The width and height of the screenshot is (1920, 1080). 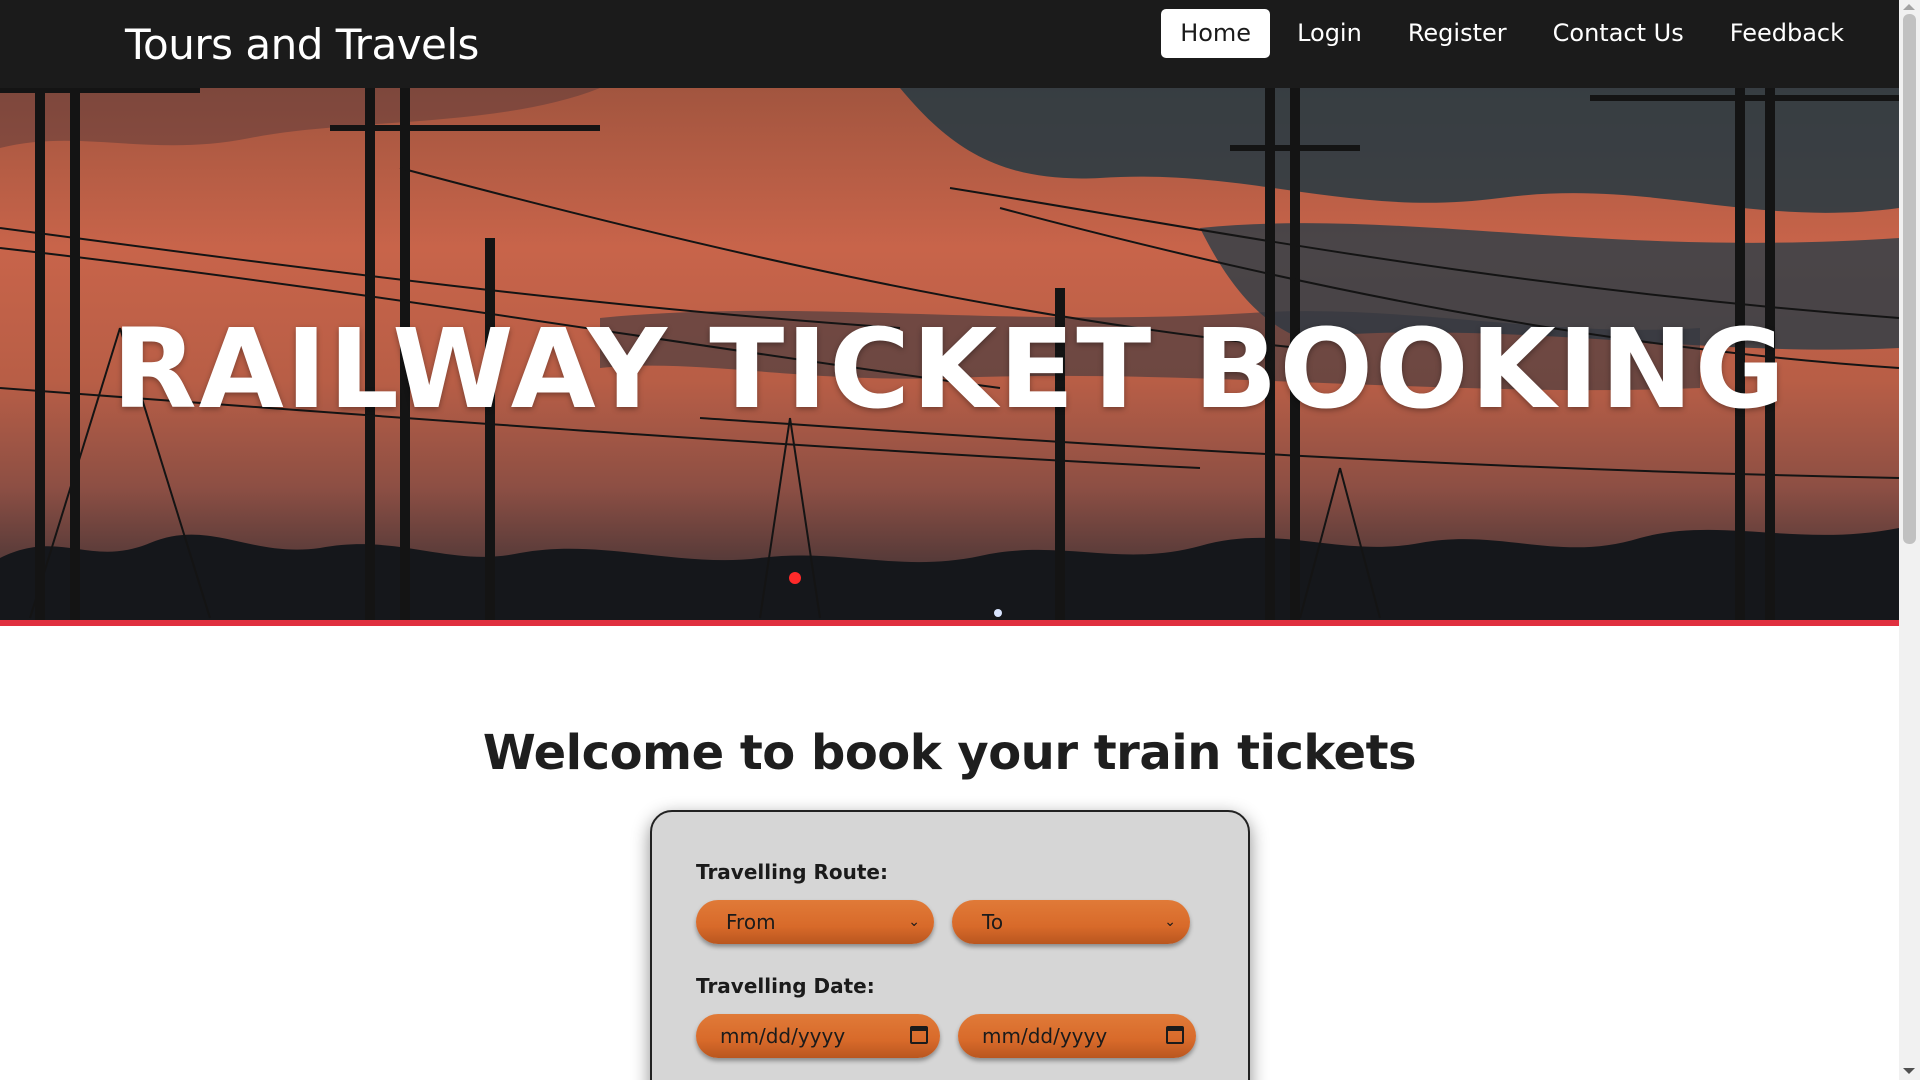 I want to click on scroll-down-arrow-icon, so click(x=1909, y=1071).